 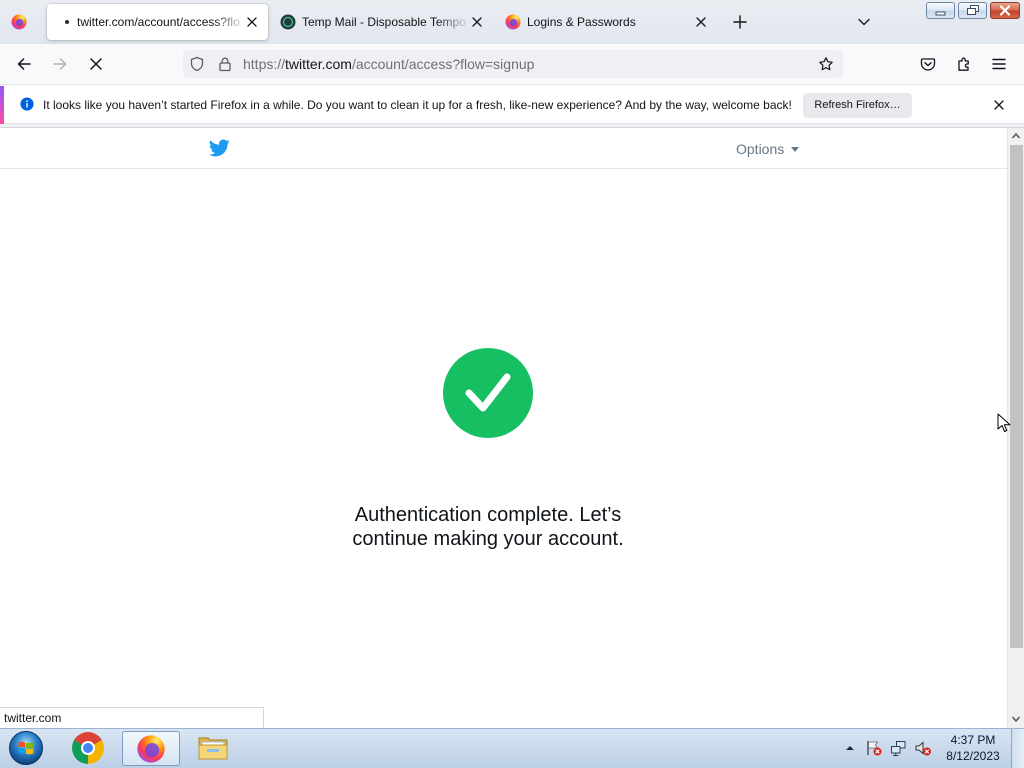 What do you see at coordinates (19, 22) in the screenshot?
I see `firefox-view-icon` at bounding box center [19, 22].